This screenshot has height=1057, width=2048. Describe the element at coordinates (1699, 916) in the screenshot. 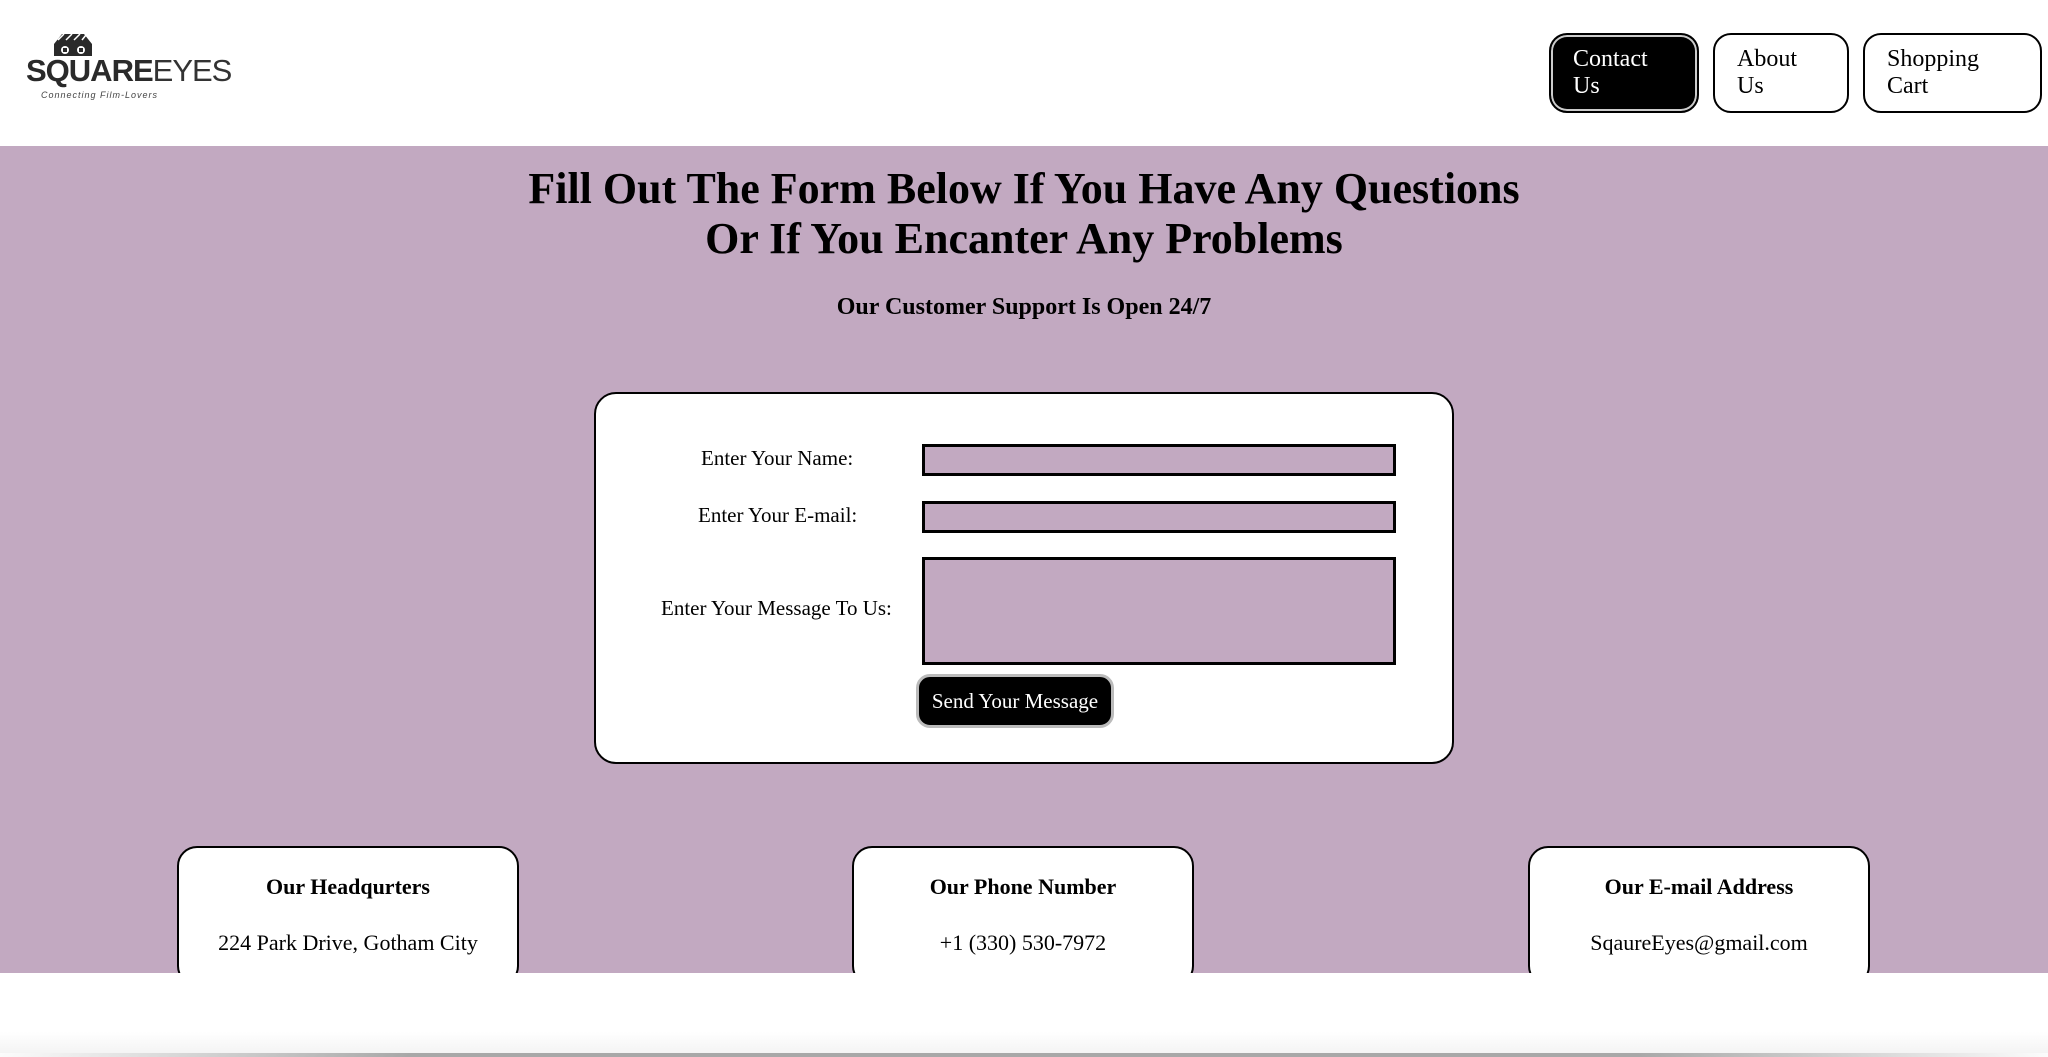

I see `email-card: Our E-mail Address SqaureEyes@gmail.com` at that location.